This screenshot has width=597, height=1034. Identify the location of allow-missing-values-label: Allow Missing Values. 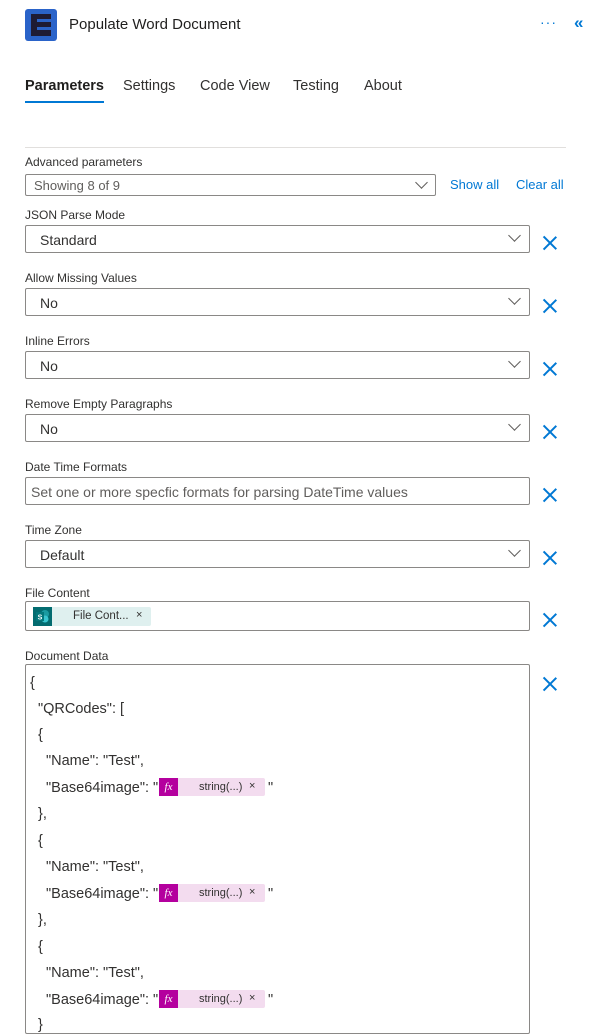
(81, 278).